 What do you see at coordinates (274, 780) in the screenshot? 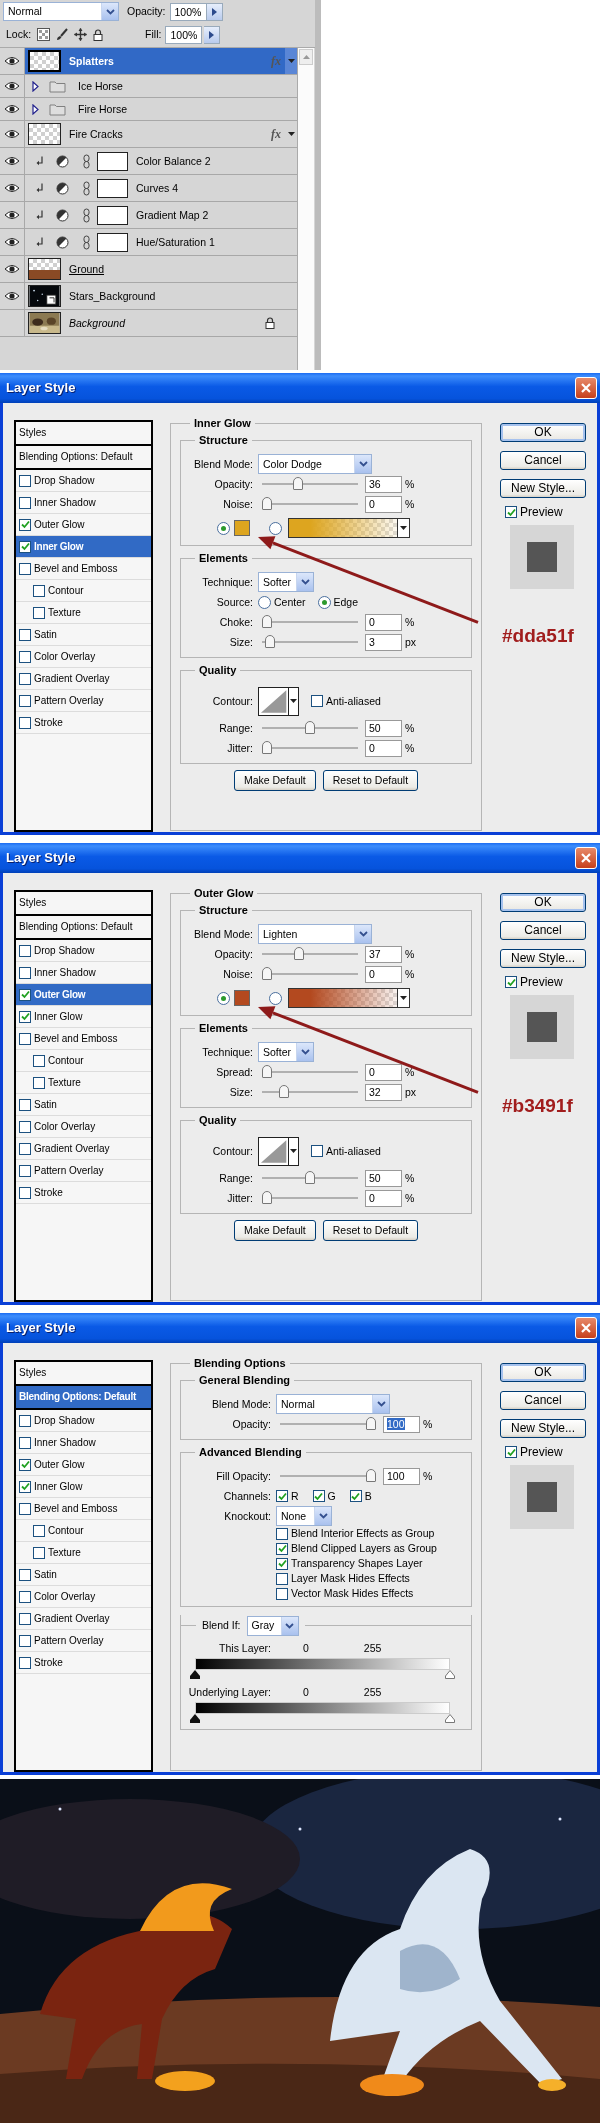
I see `make-default-button: Make Default` at bounding box center [274, 780].